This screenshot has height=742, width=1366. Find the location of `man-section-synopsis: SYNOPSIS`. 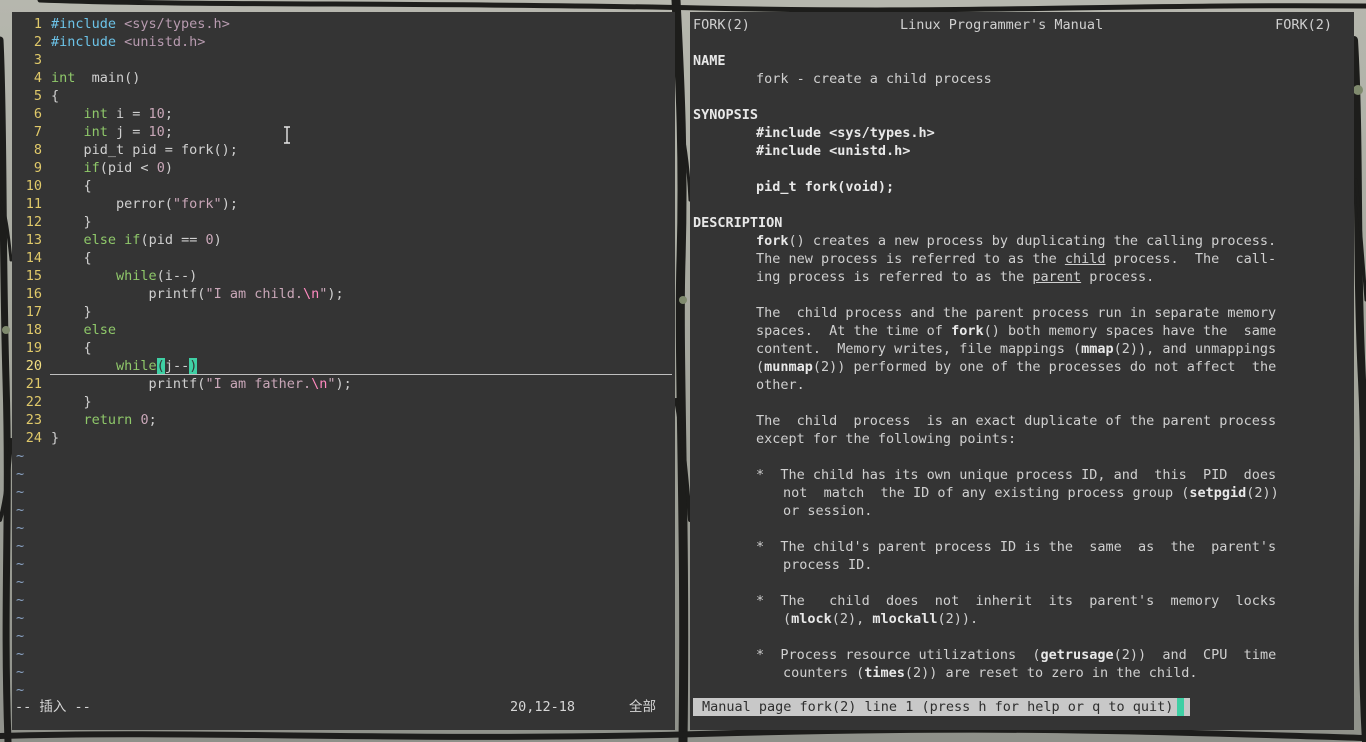

man-section-synopsis: SYNOPSIS is located at coordinates (726, 115).